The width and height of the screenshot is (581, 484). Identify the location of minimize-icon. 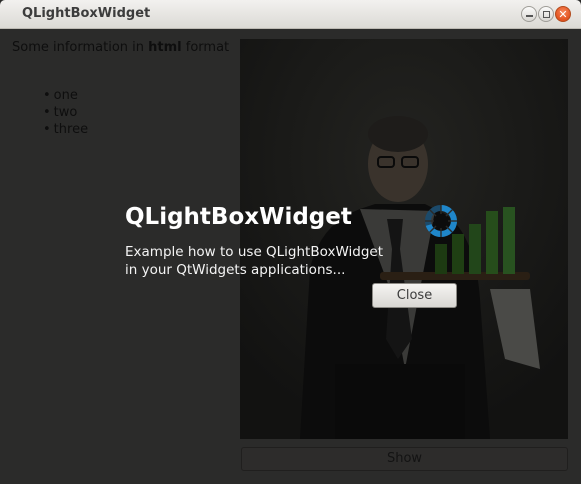
(529, 15).